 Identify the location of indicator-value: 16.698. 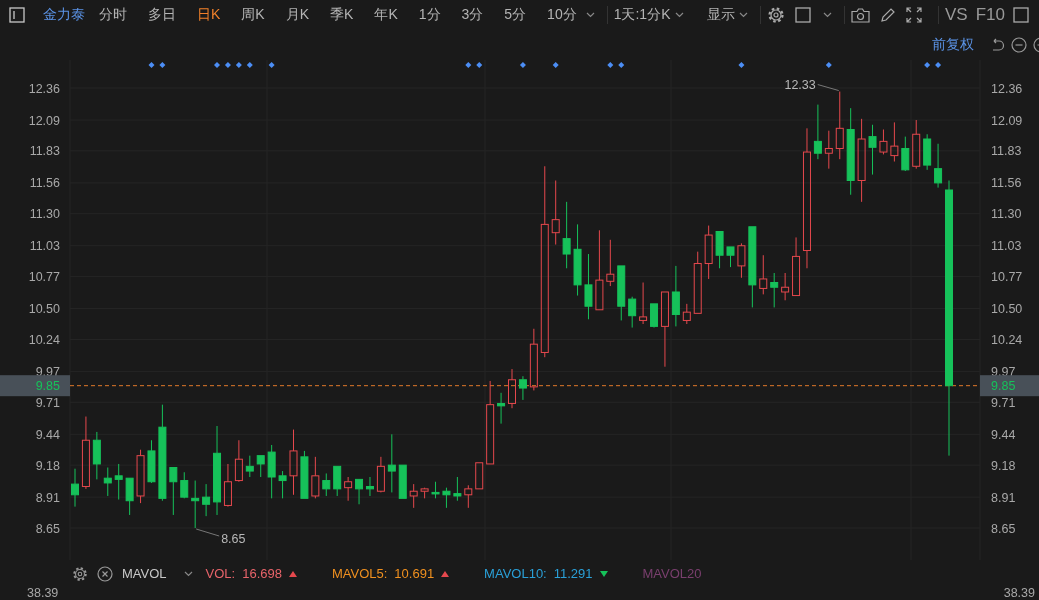
(262, 573).